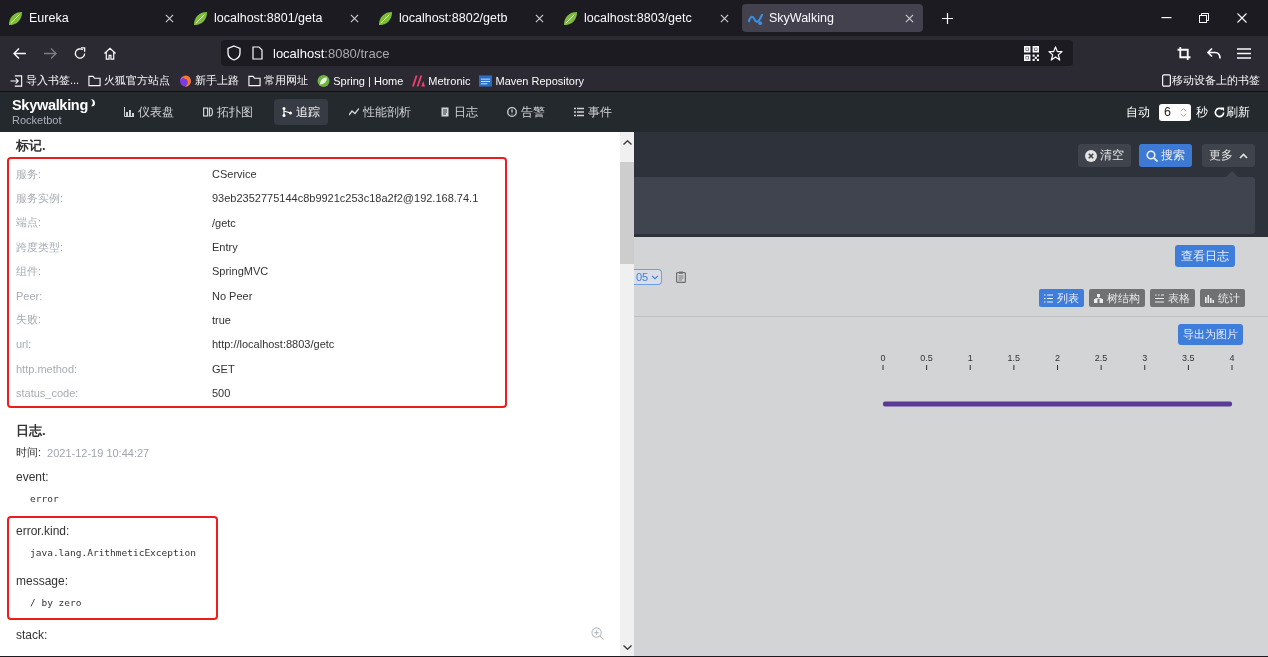  Describe the element at coordinates (20, 53) in the screenshot. I see `back-arrow-icon` at that location.